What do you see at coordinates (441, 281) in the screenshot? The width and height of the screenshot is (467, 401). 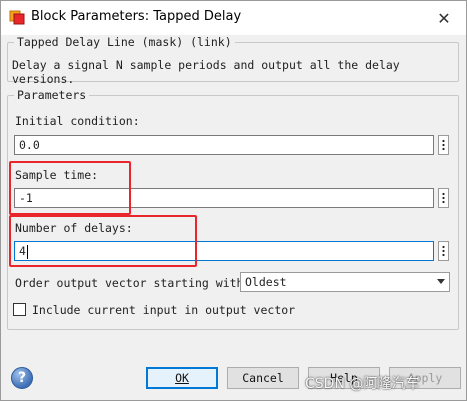 I see `chevron-down-icon` at bounding box center [441, 281].